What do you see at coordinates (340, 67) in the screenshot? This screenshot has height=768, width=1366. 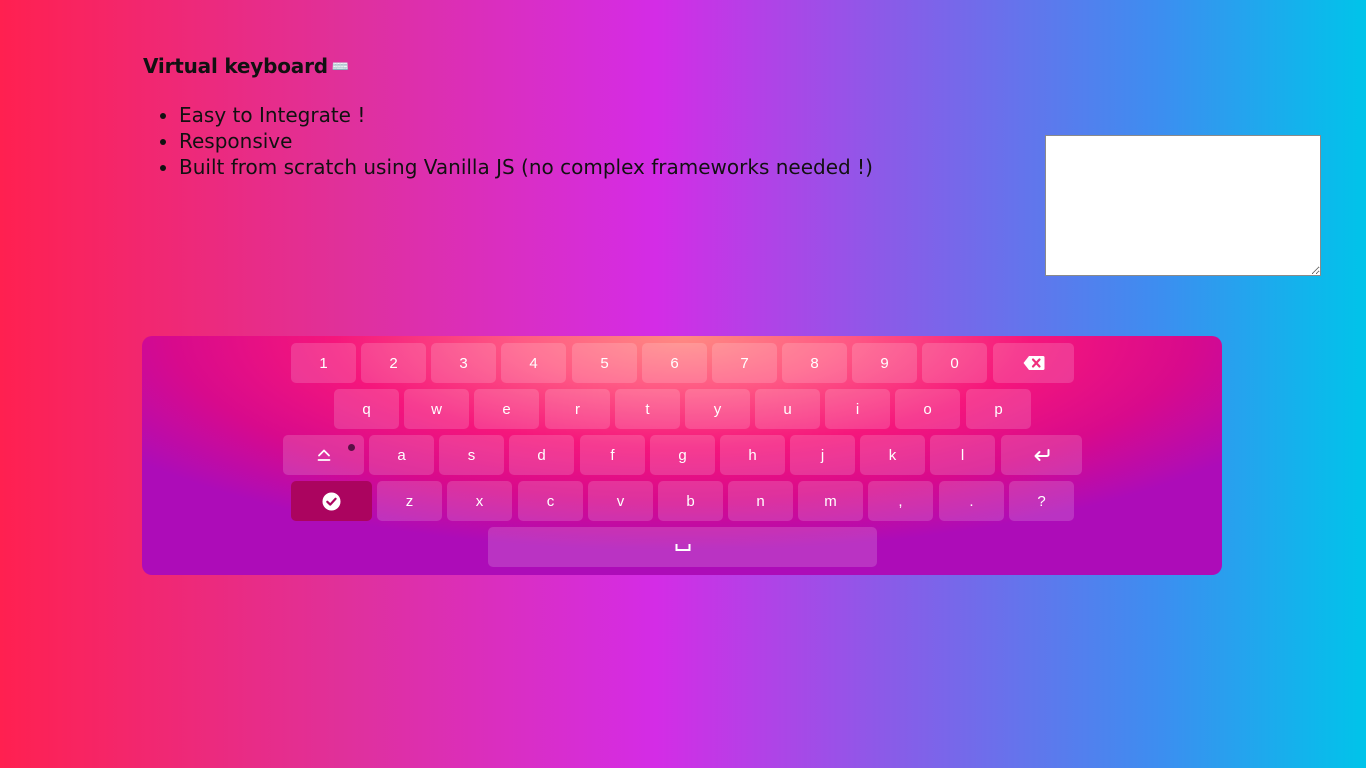 I see `keyboard-emoji-icon: ⌨️` at bounding box center [340, 67].